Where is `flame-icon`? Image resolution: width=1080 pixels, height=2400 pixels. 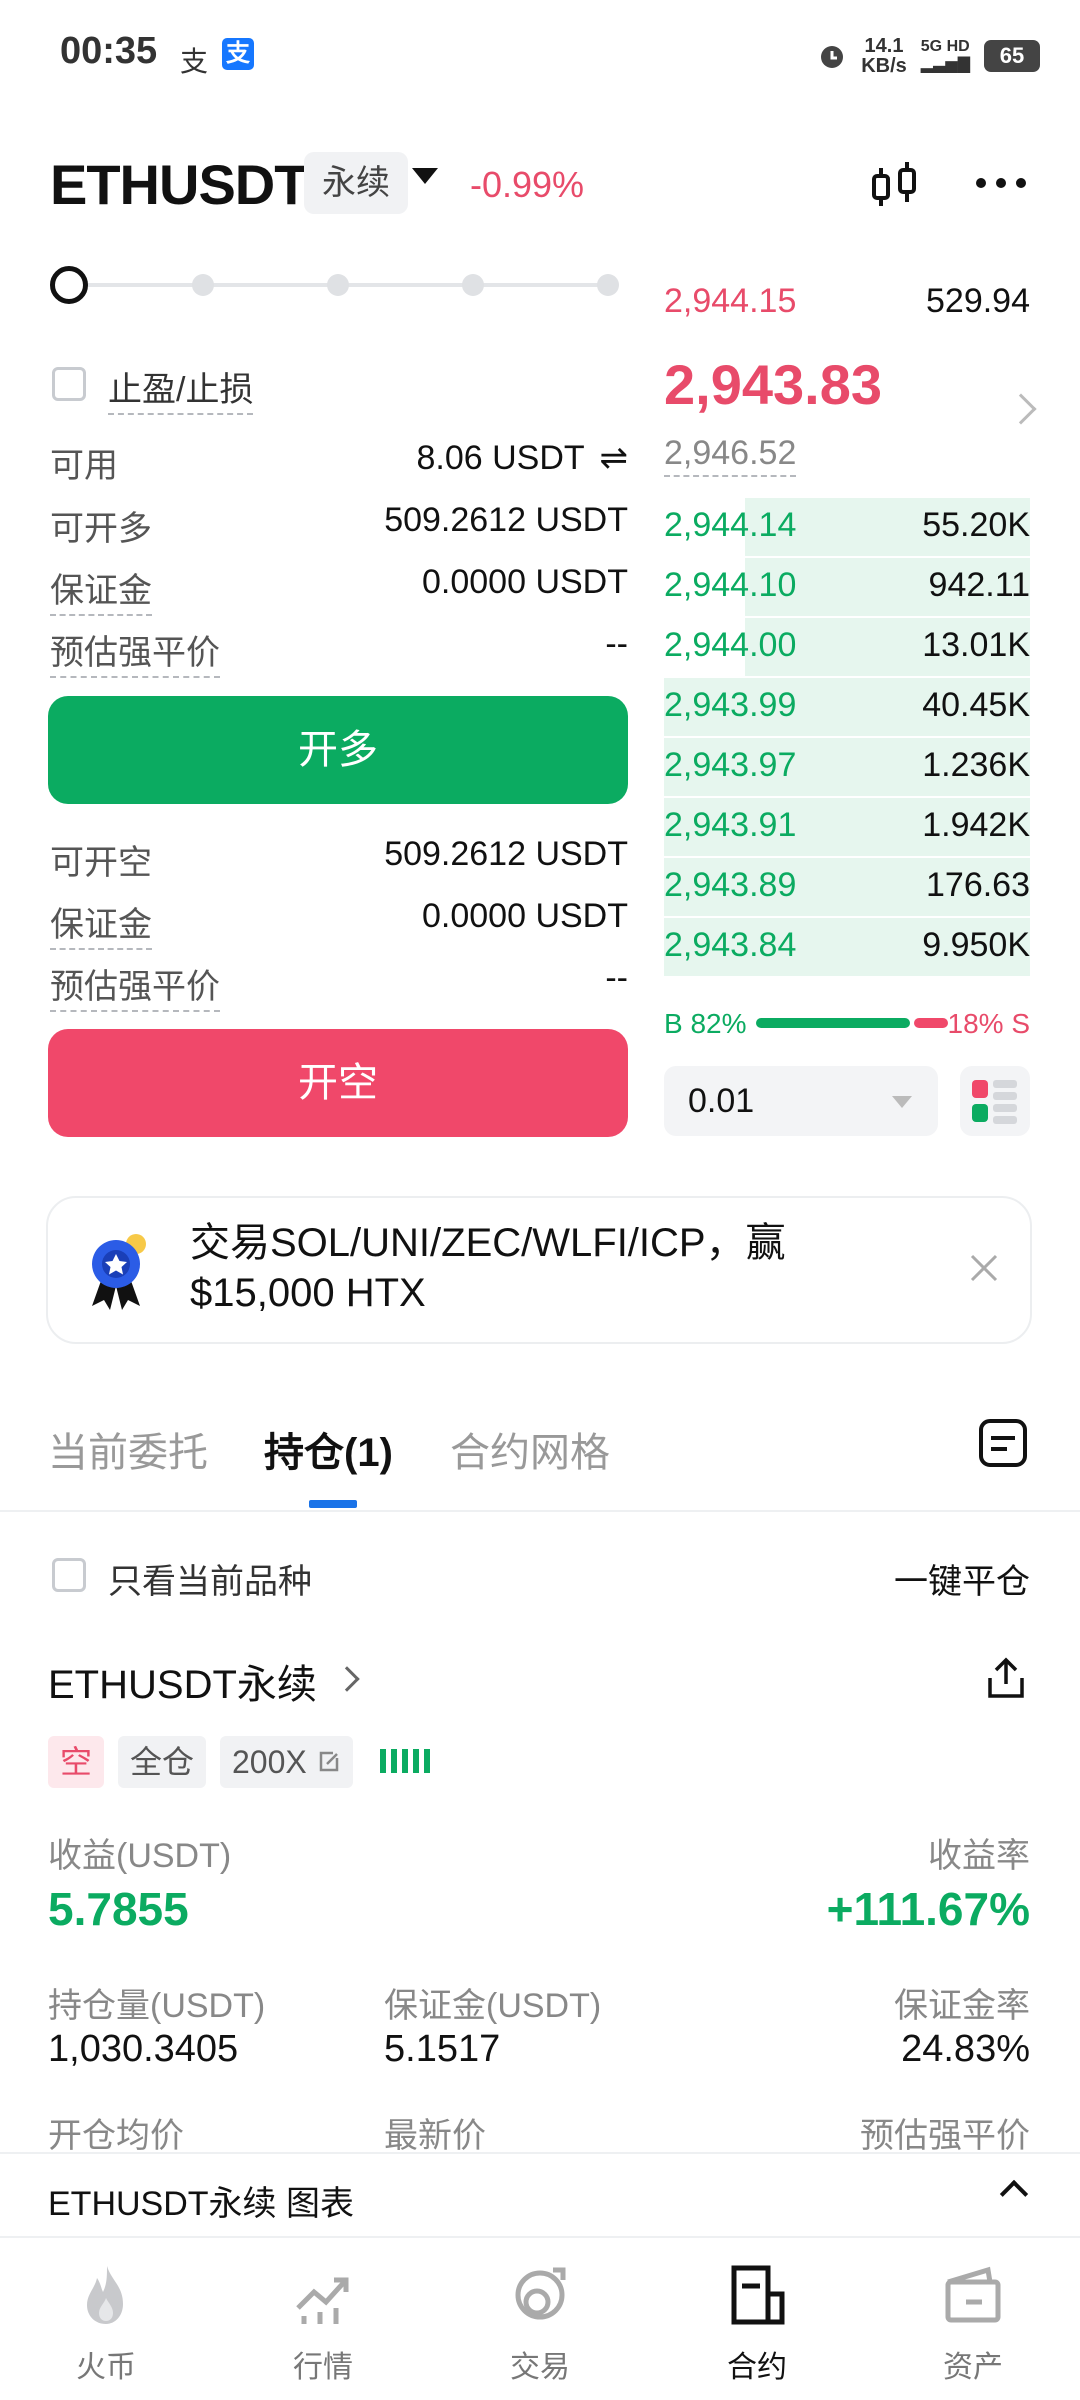
flame-icon is located at coordinates (105, 2295).